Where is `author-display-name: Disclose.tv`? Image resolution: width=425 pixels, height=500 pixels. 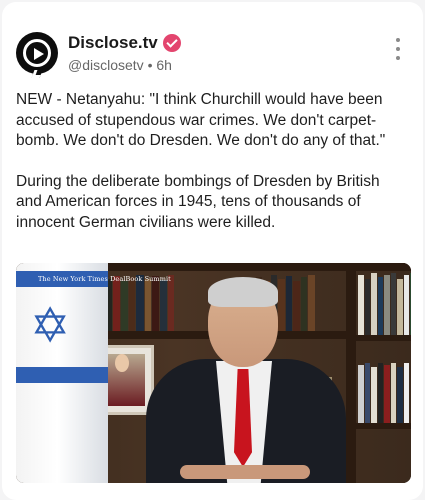 author-display-name: Disclose.tv is located at coordinates (113, 43).